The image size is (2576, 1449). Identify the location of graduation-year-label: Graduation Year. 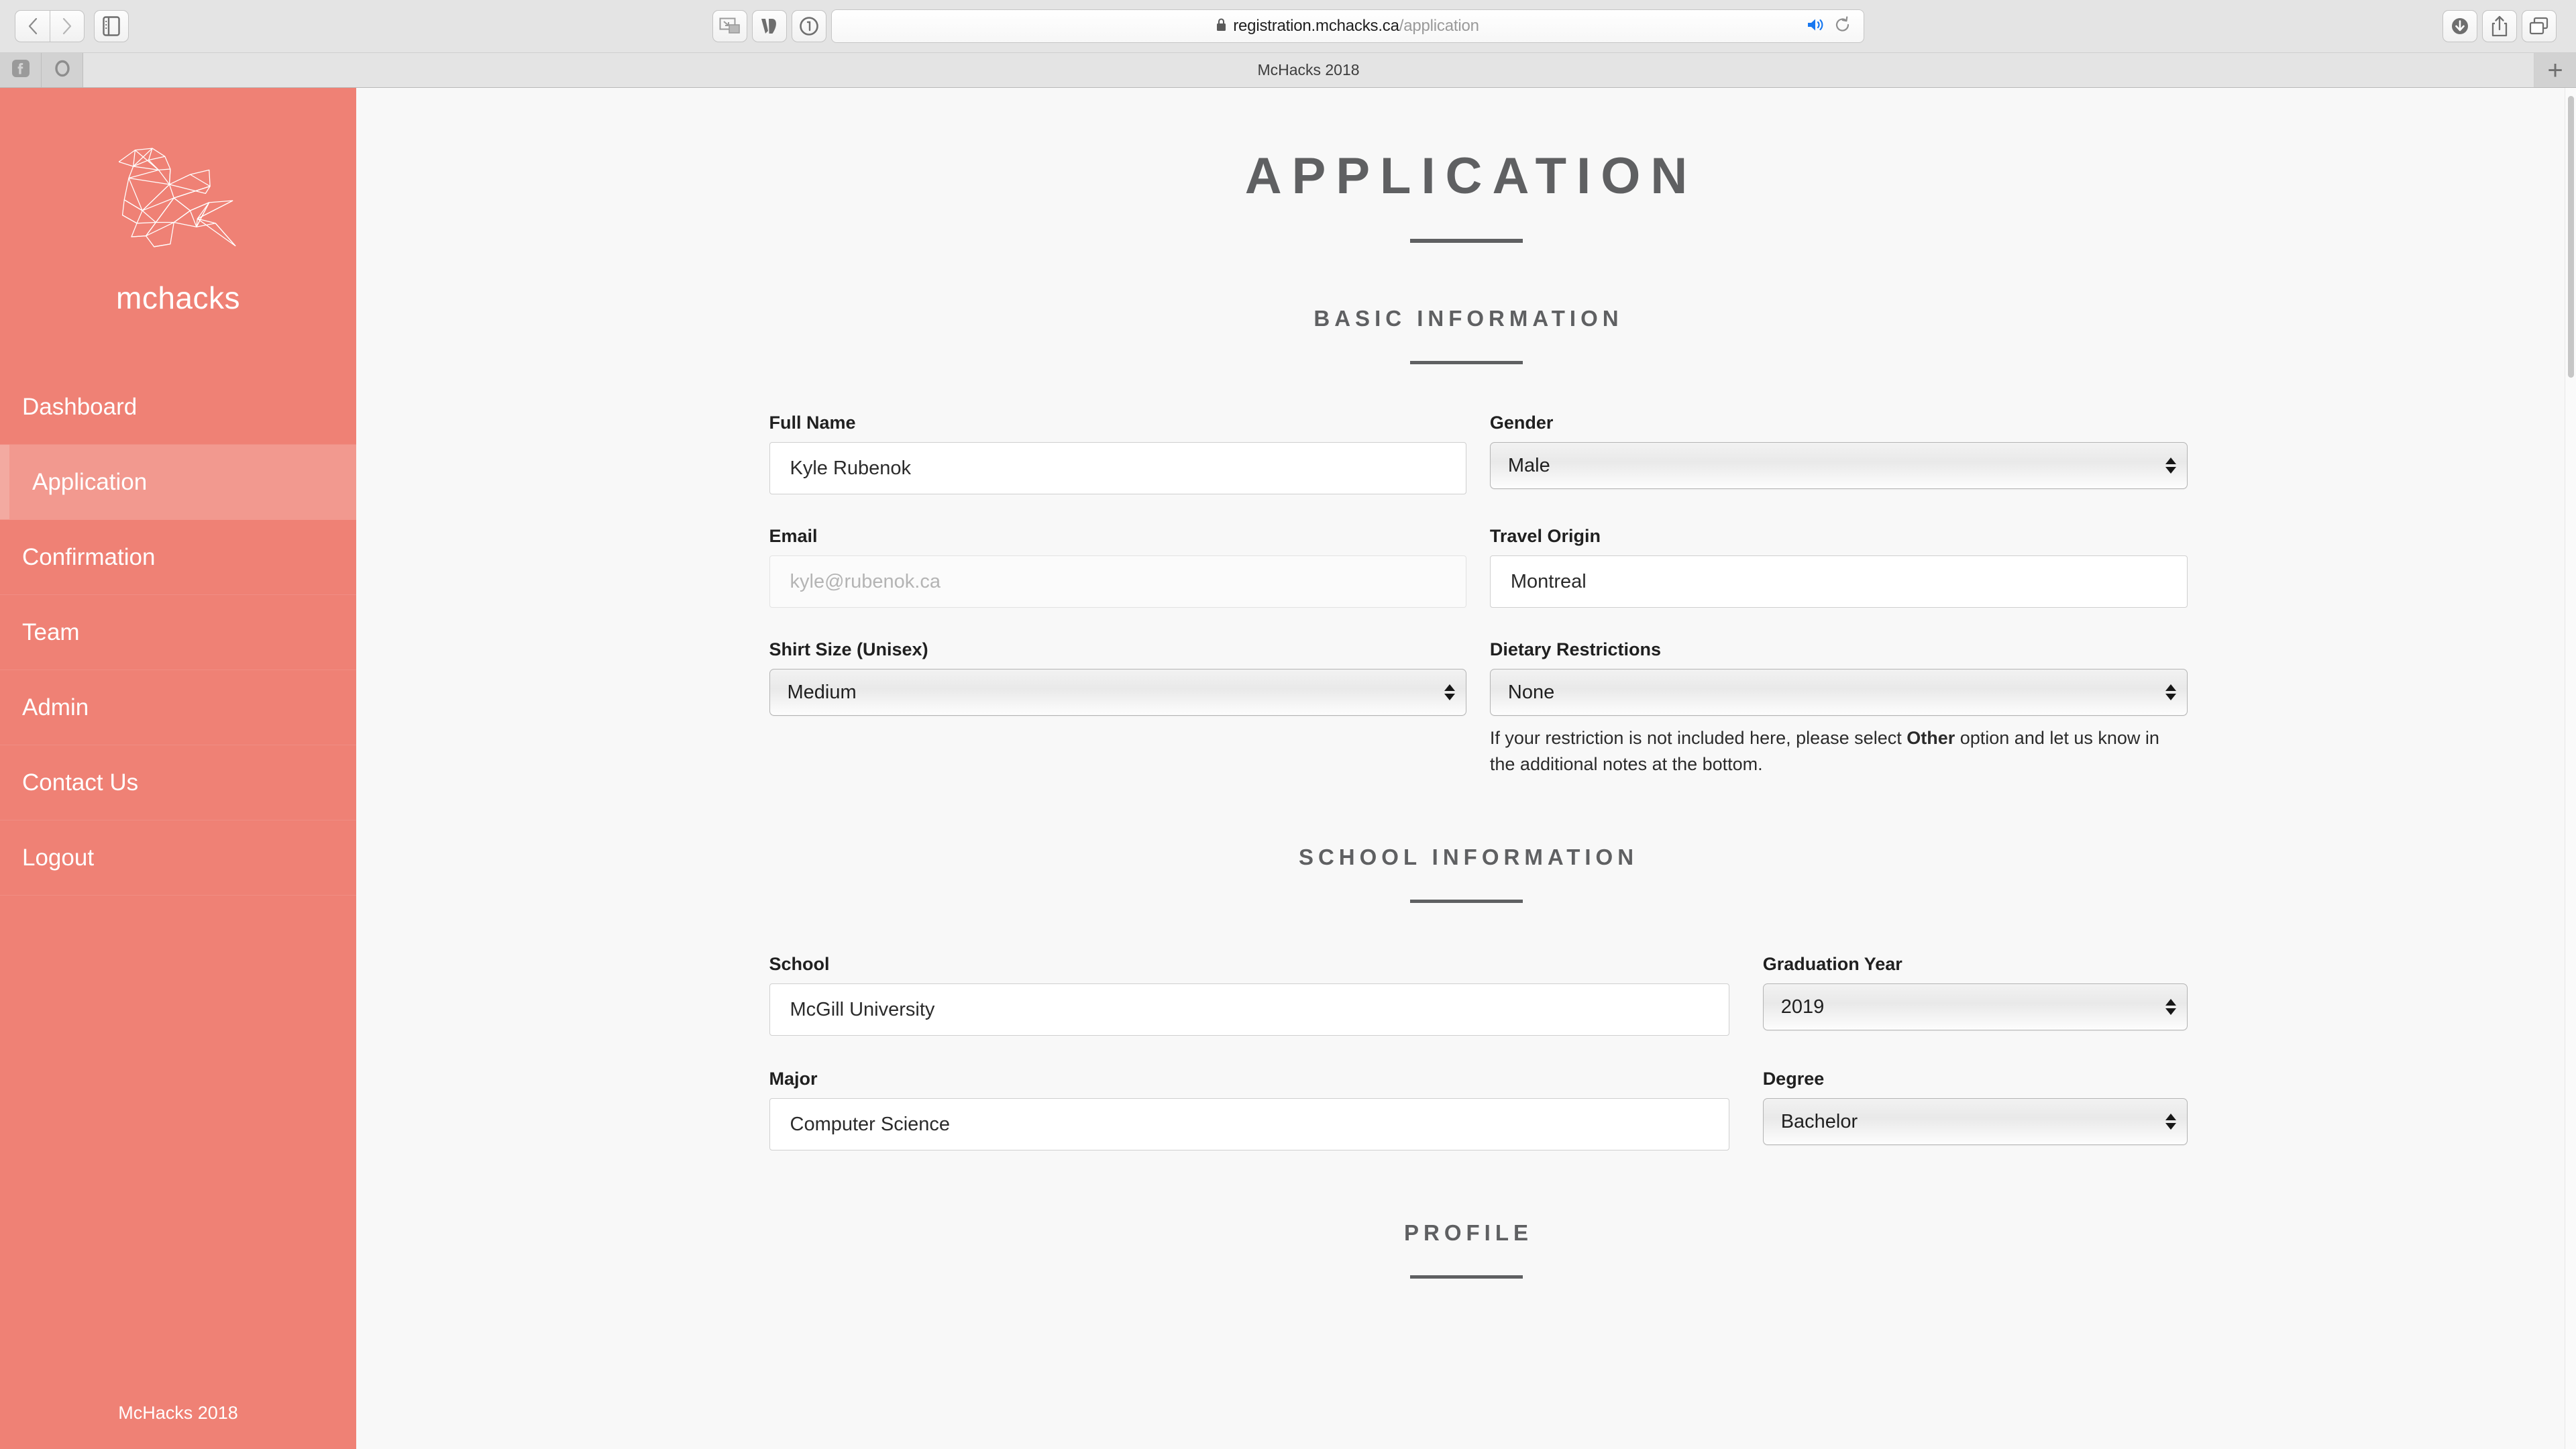
(1832, 964).